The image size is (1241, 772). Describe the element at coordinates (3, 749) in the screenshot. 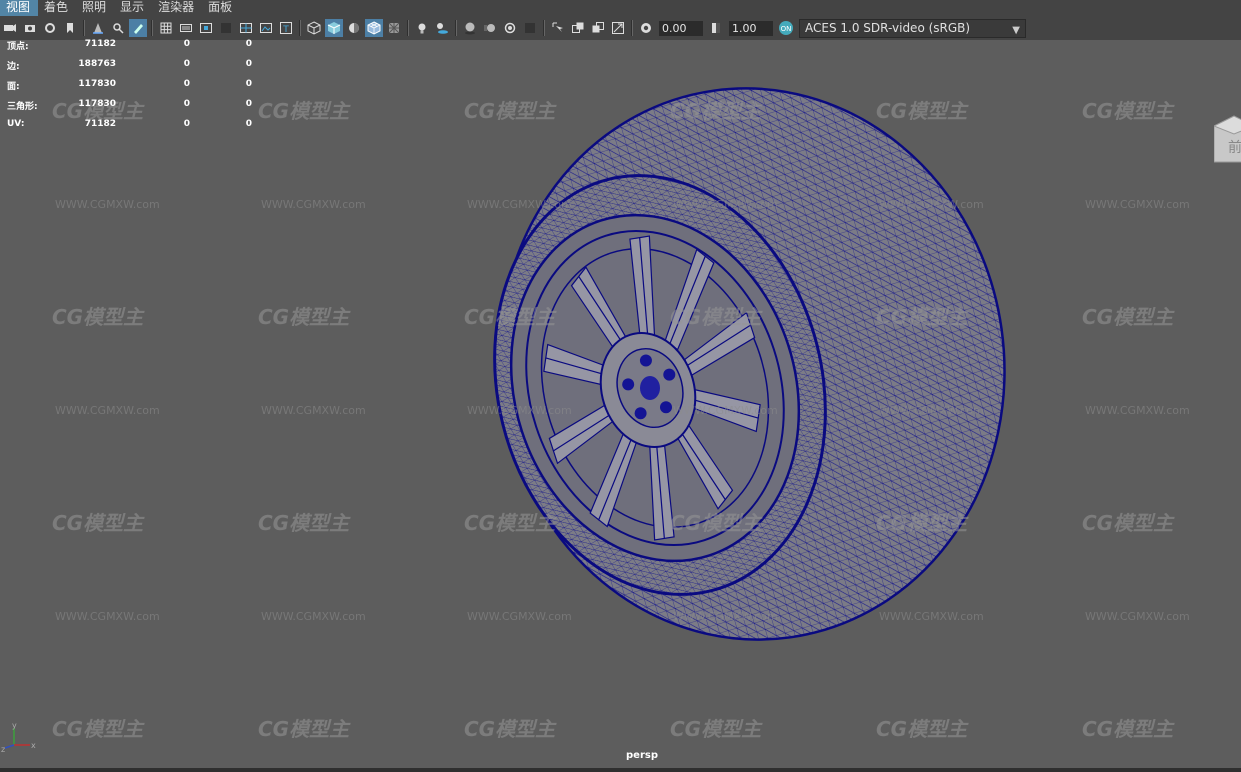

I see `axis-z-label: z` at that location.